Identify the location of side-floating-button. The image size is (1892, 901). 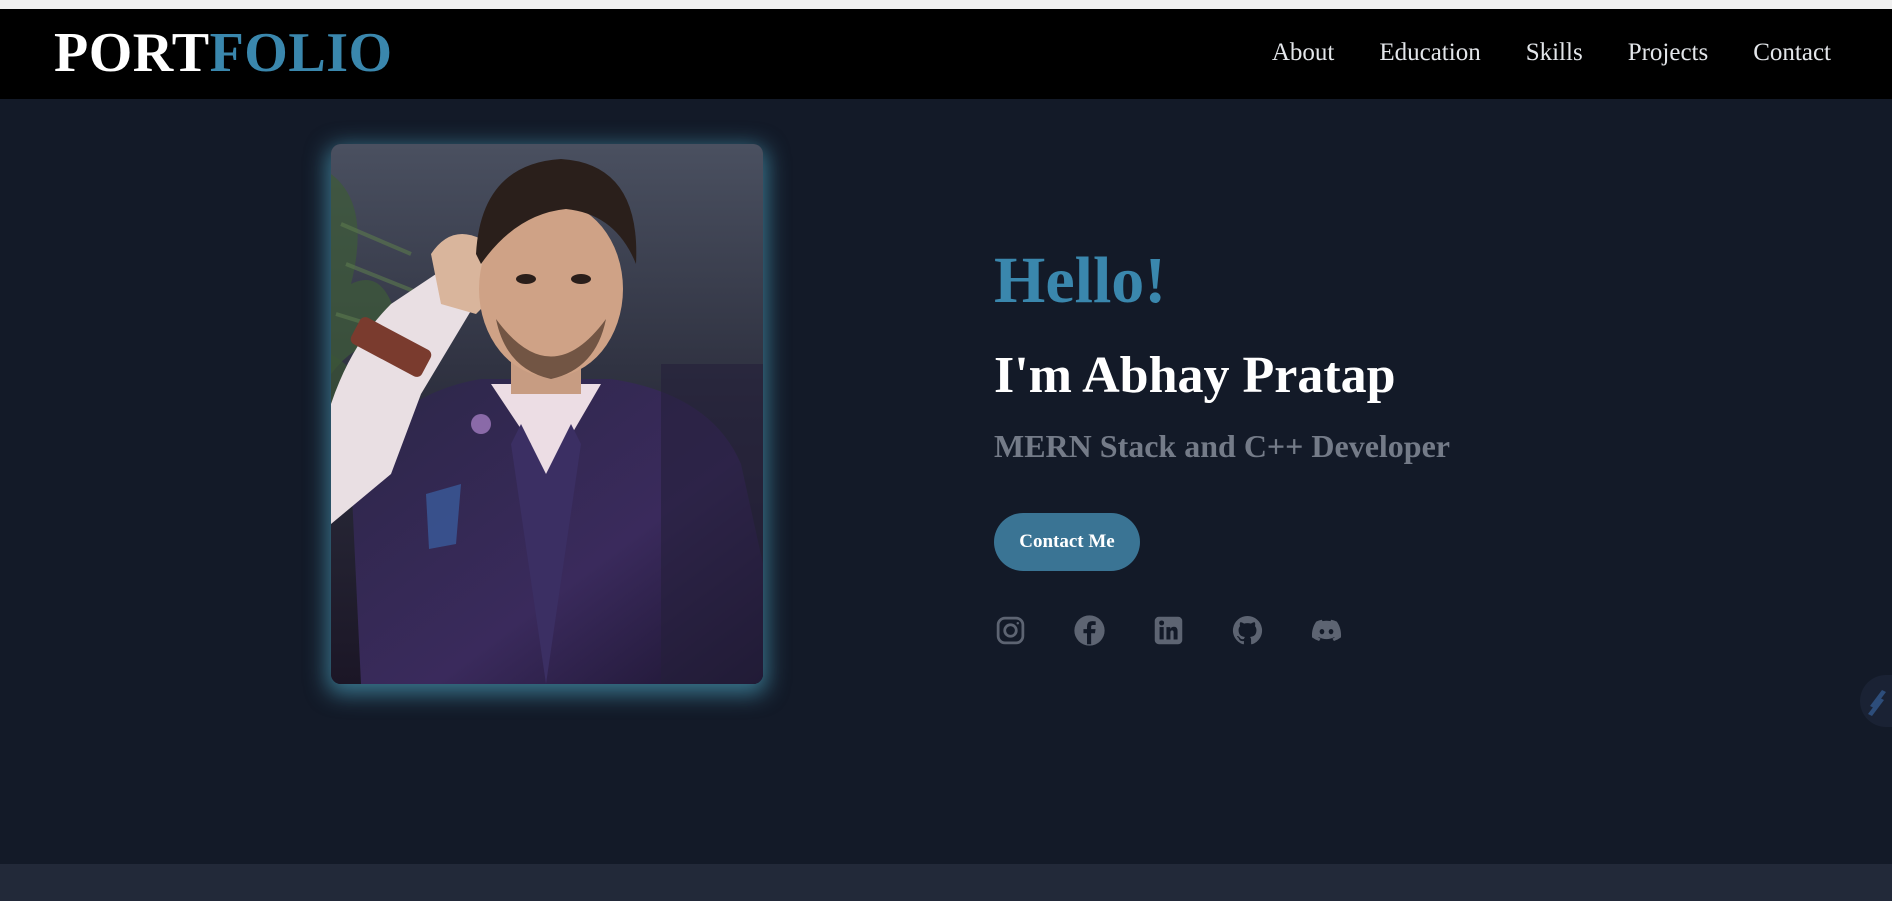
(1876, 701).